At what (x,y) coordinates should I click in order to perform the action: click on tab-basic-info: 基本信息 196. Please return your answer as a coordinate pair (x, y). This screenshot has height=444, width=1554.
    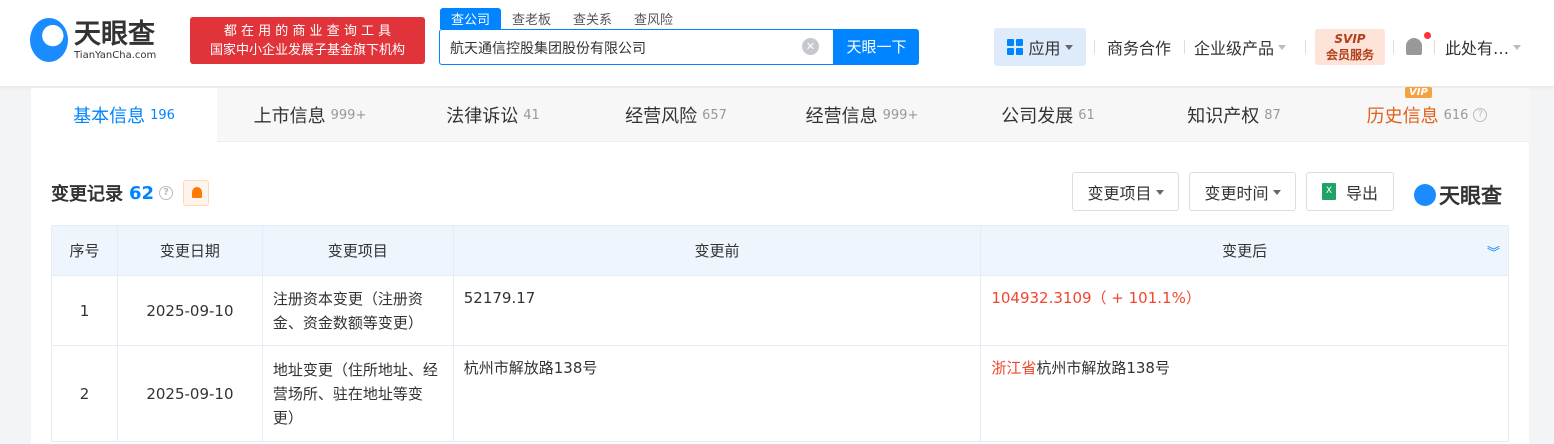
    Looking at the image, I should click on (124, 115).